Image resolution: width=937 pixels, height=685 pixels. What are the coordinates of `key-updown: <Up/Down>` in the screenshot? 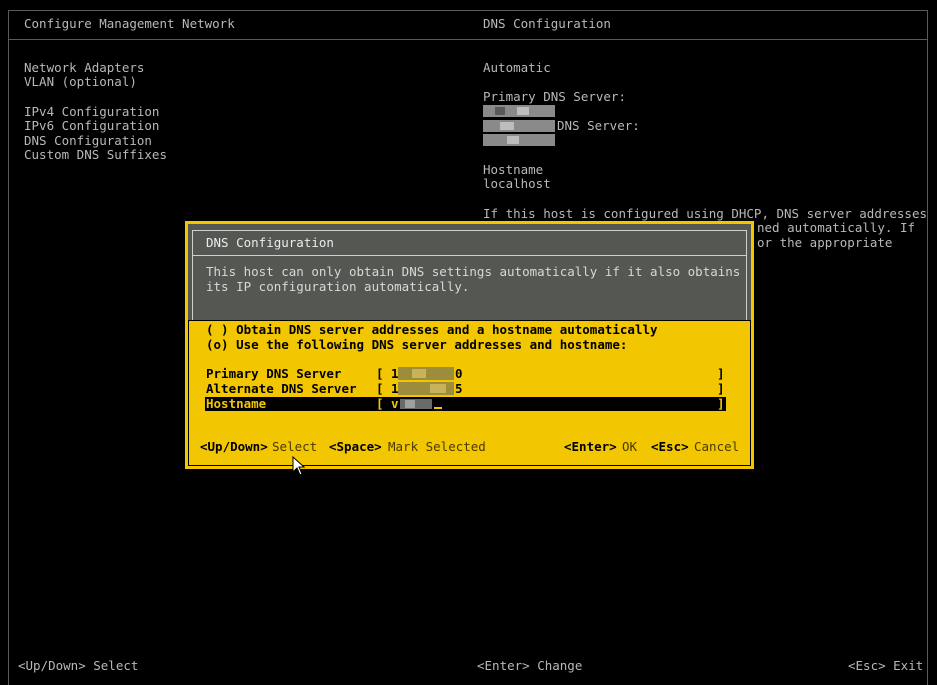 It's located at (234, 446).